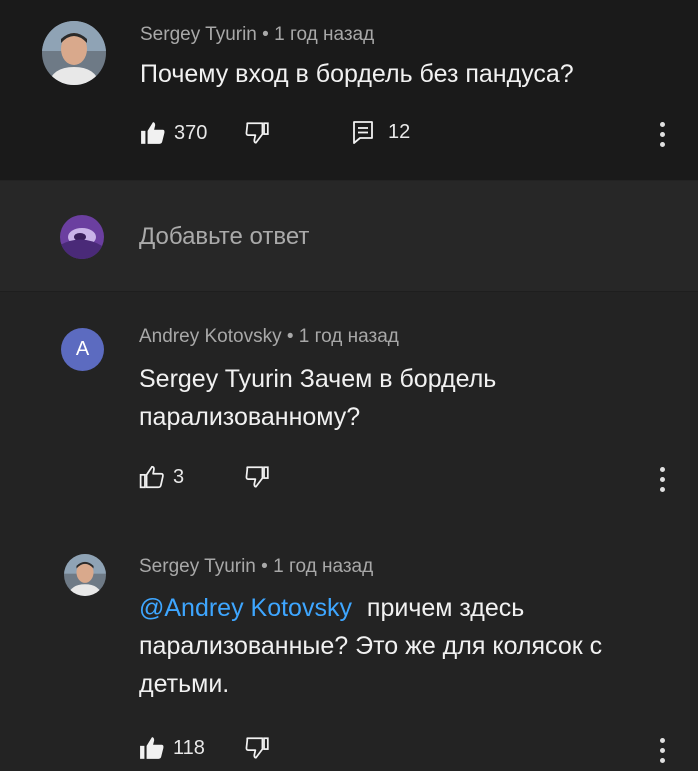 The height and width of the screenshot is (771, 698). I want to click on like-button: 370, so click(173, 133).